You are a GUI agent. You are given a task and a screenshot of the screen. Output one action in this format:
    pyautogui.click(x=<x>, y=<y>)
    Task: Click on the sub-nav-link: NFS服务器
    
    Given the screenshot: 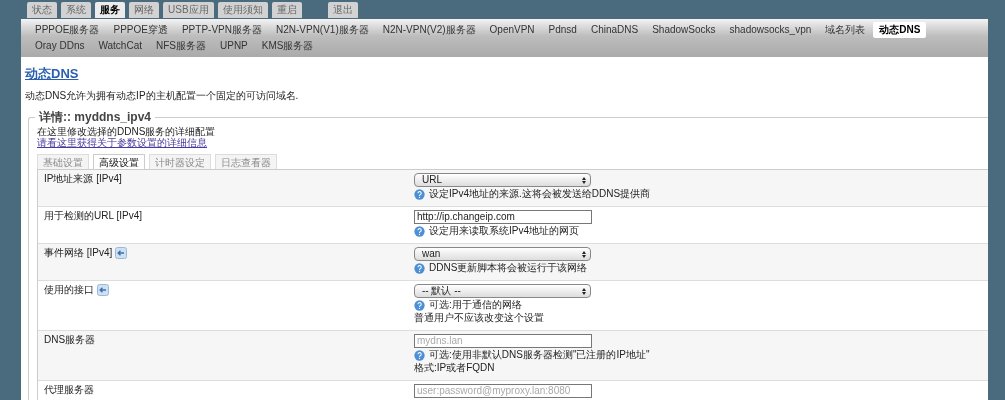 What is the action you would take?
    pyautogui.click(x=181, y=46)
    